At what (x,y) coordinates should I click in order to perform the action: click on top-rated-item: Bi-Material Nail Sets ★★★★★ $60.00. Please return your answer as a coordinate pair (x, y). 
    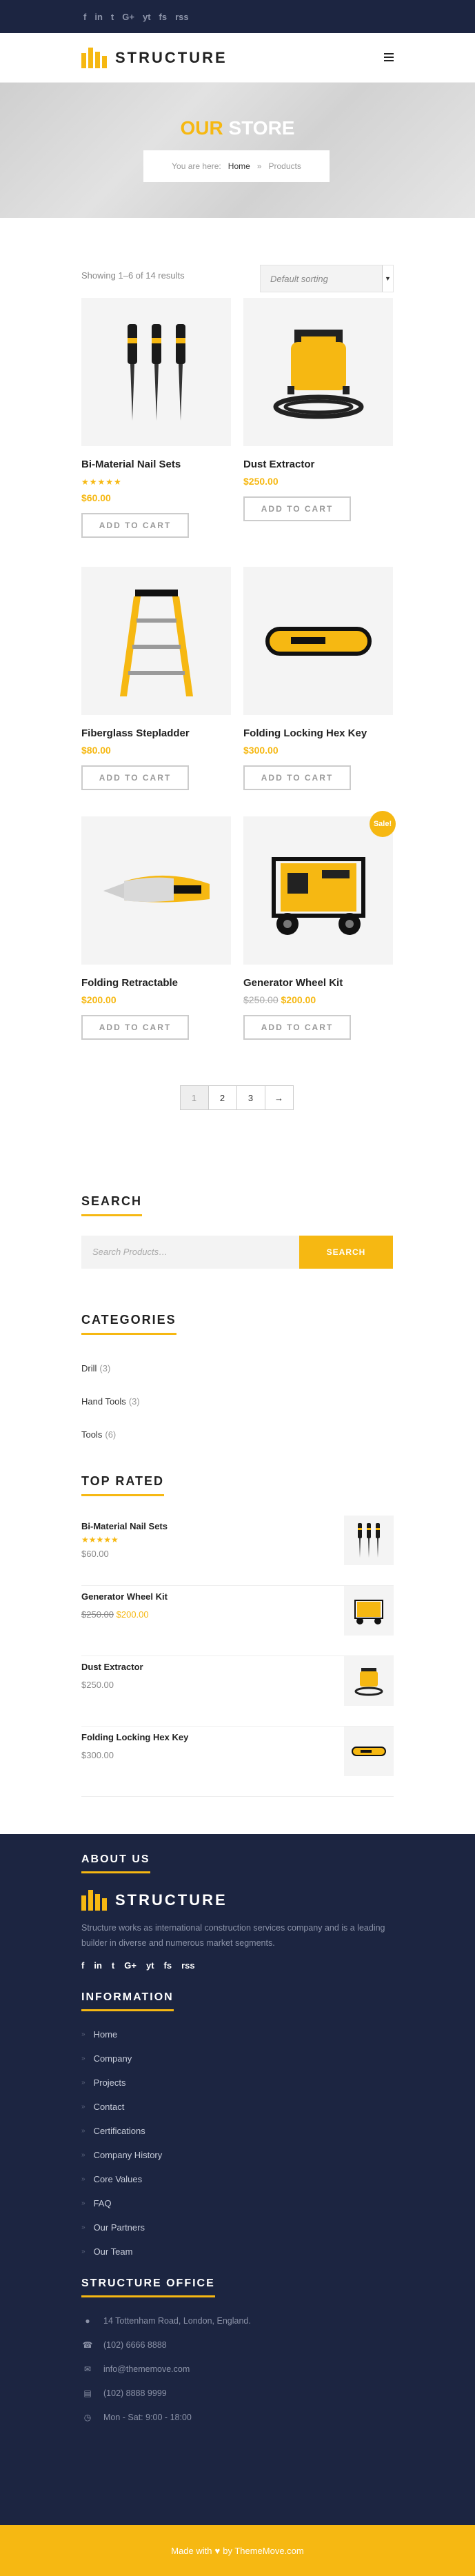
    Looking at the image, I should click on (238, 1551).